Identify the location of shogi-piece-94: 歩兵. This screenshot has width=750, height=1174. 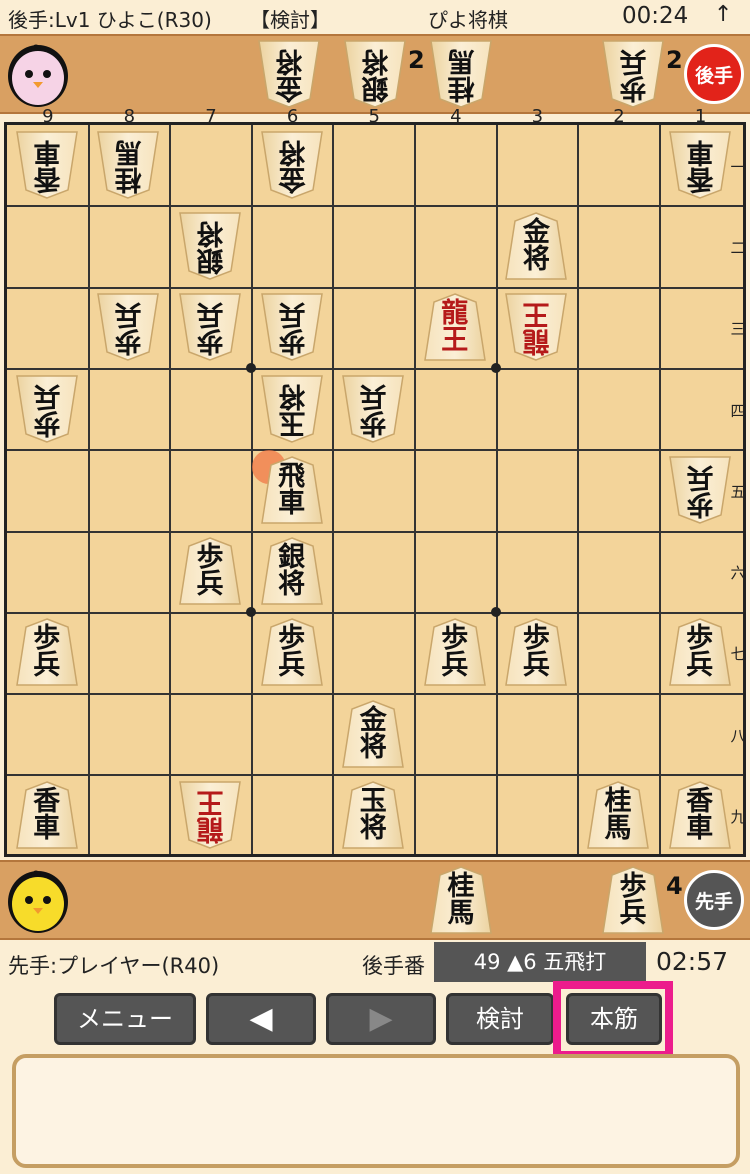
(47, 409).